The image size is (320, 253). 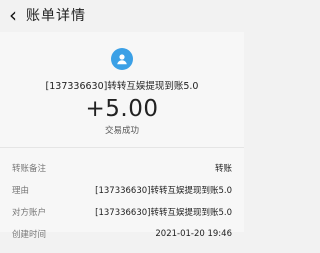 I want to click on counterparty-name: [137336630]转转互娱提现到账5.0, so click(x=122, y=86).